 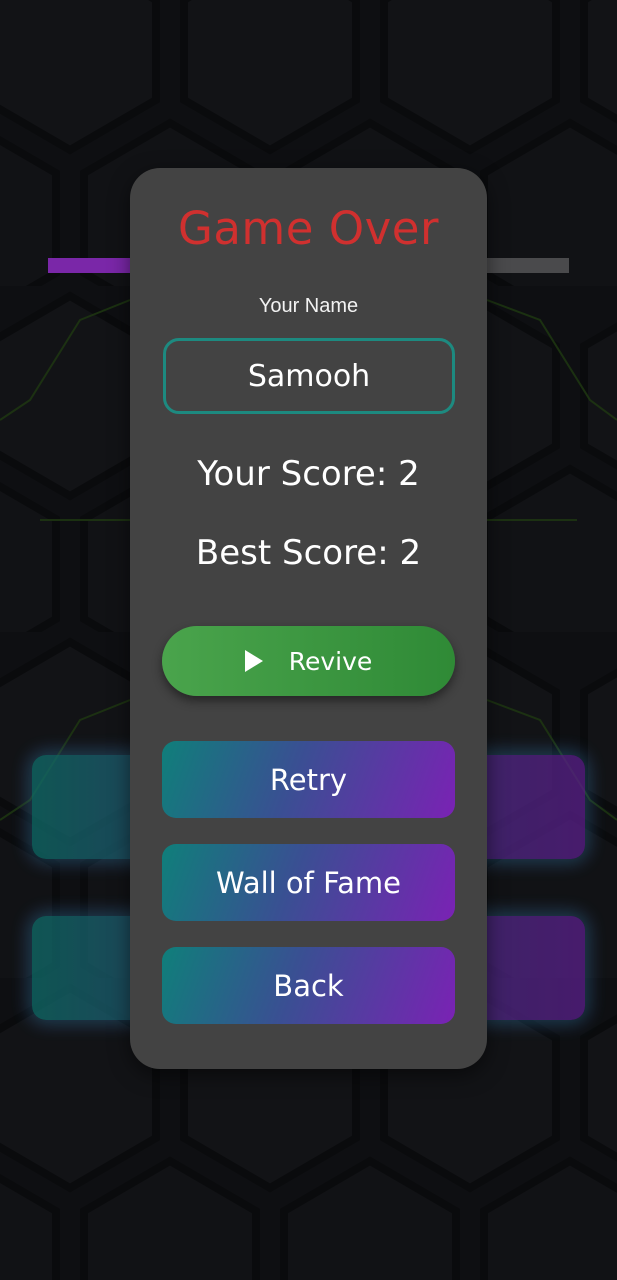 I want to click on back-button: Back, so click(x=308, y=985).